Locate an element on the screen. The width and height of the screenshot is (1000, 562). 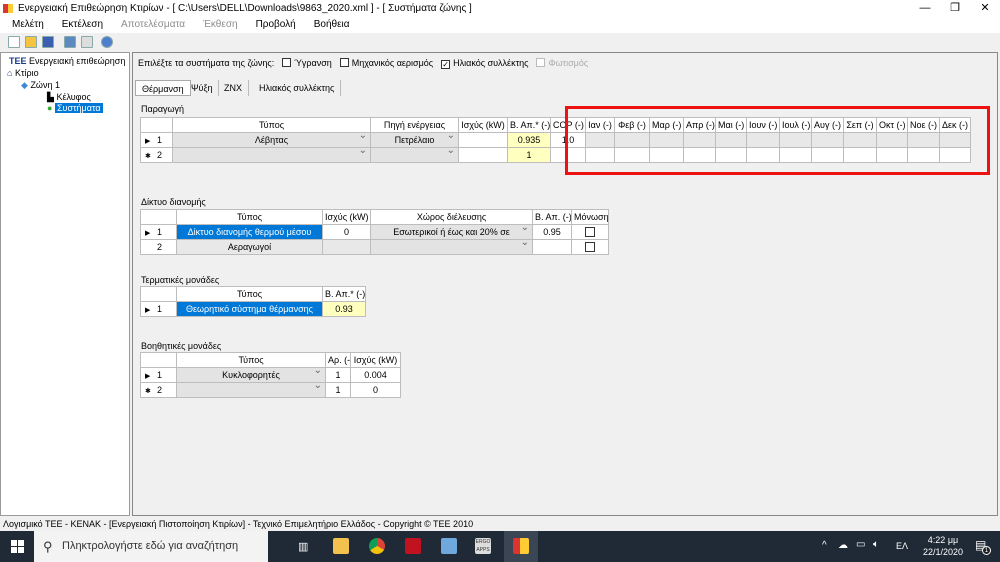
row-header: 2 is located at coordinates (158, 247).